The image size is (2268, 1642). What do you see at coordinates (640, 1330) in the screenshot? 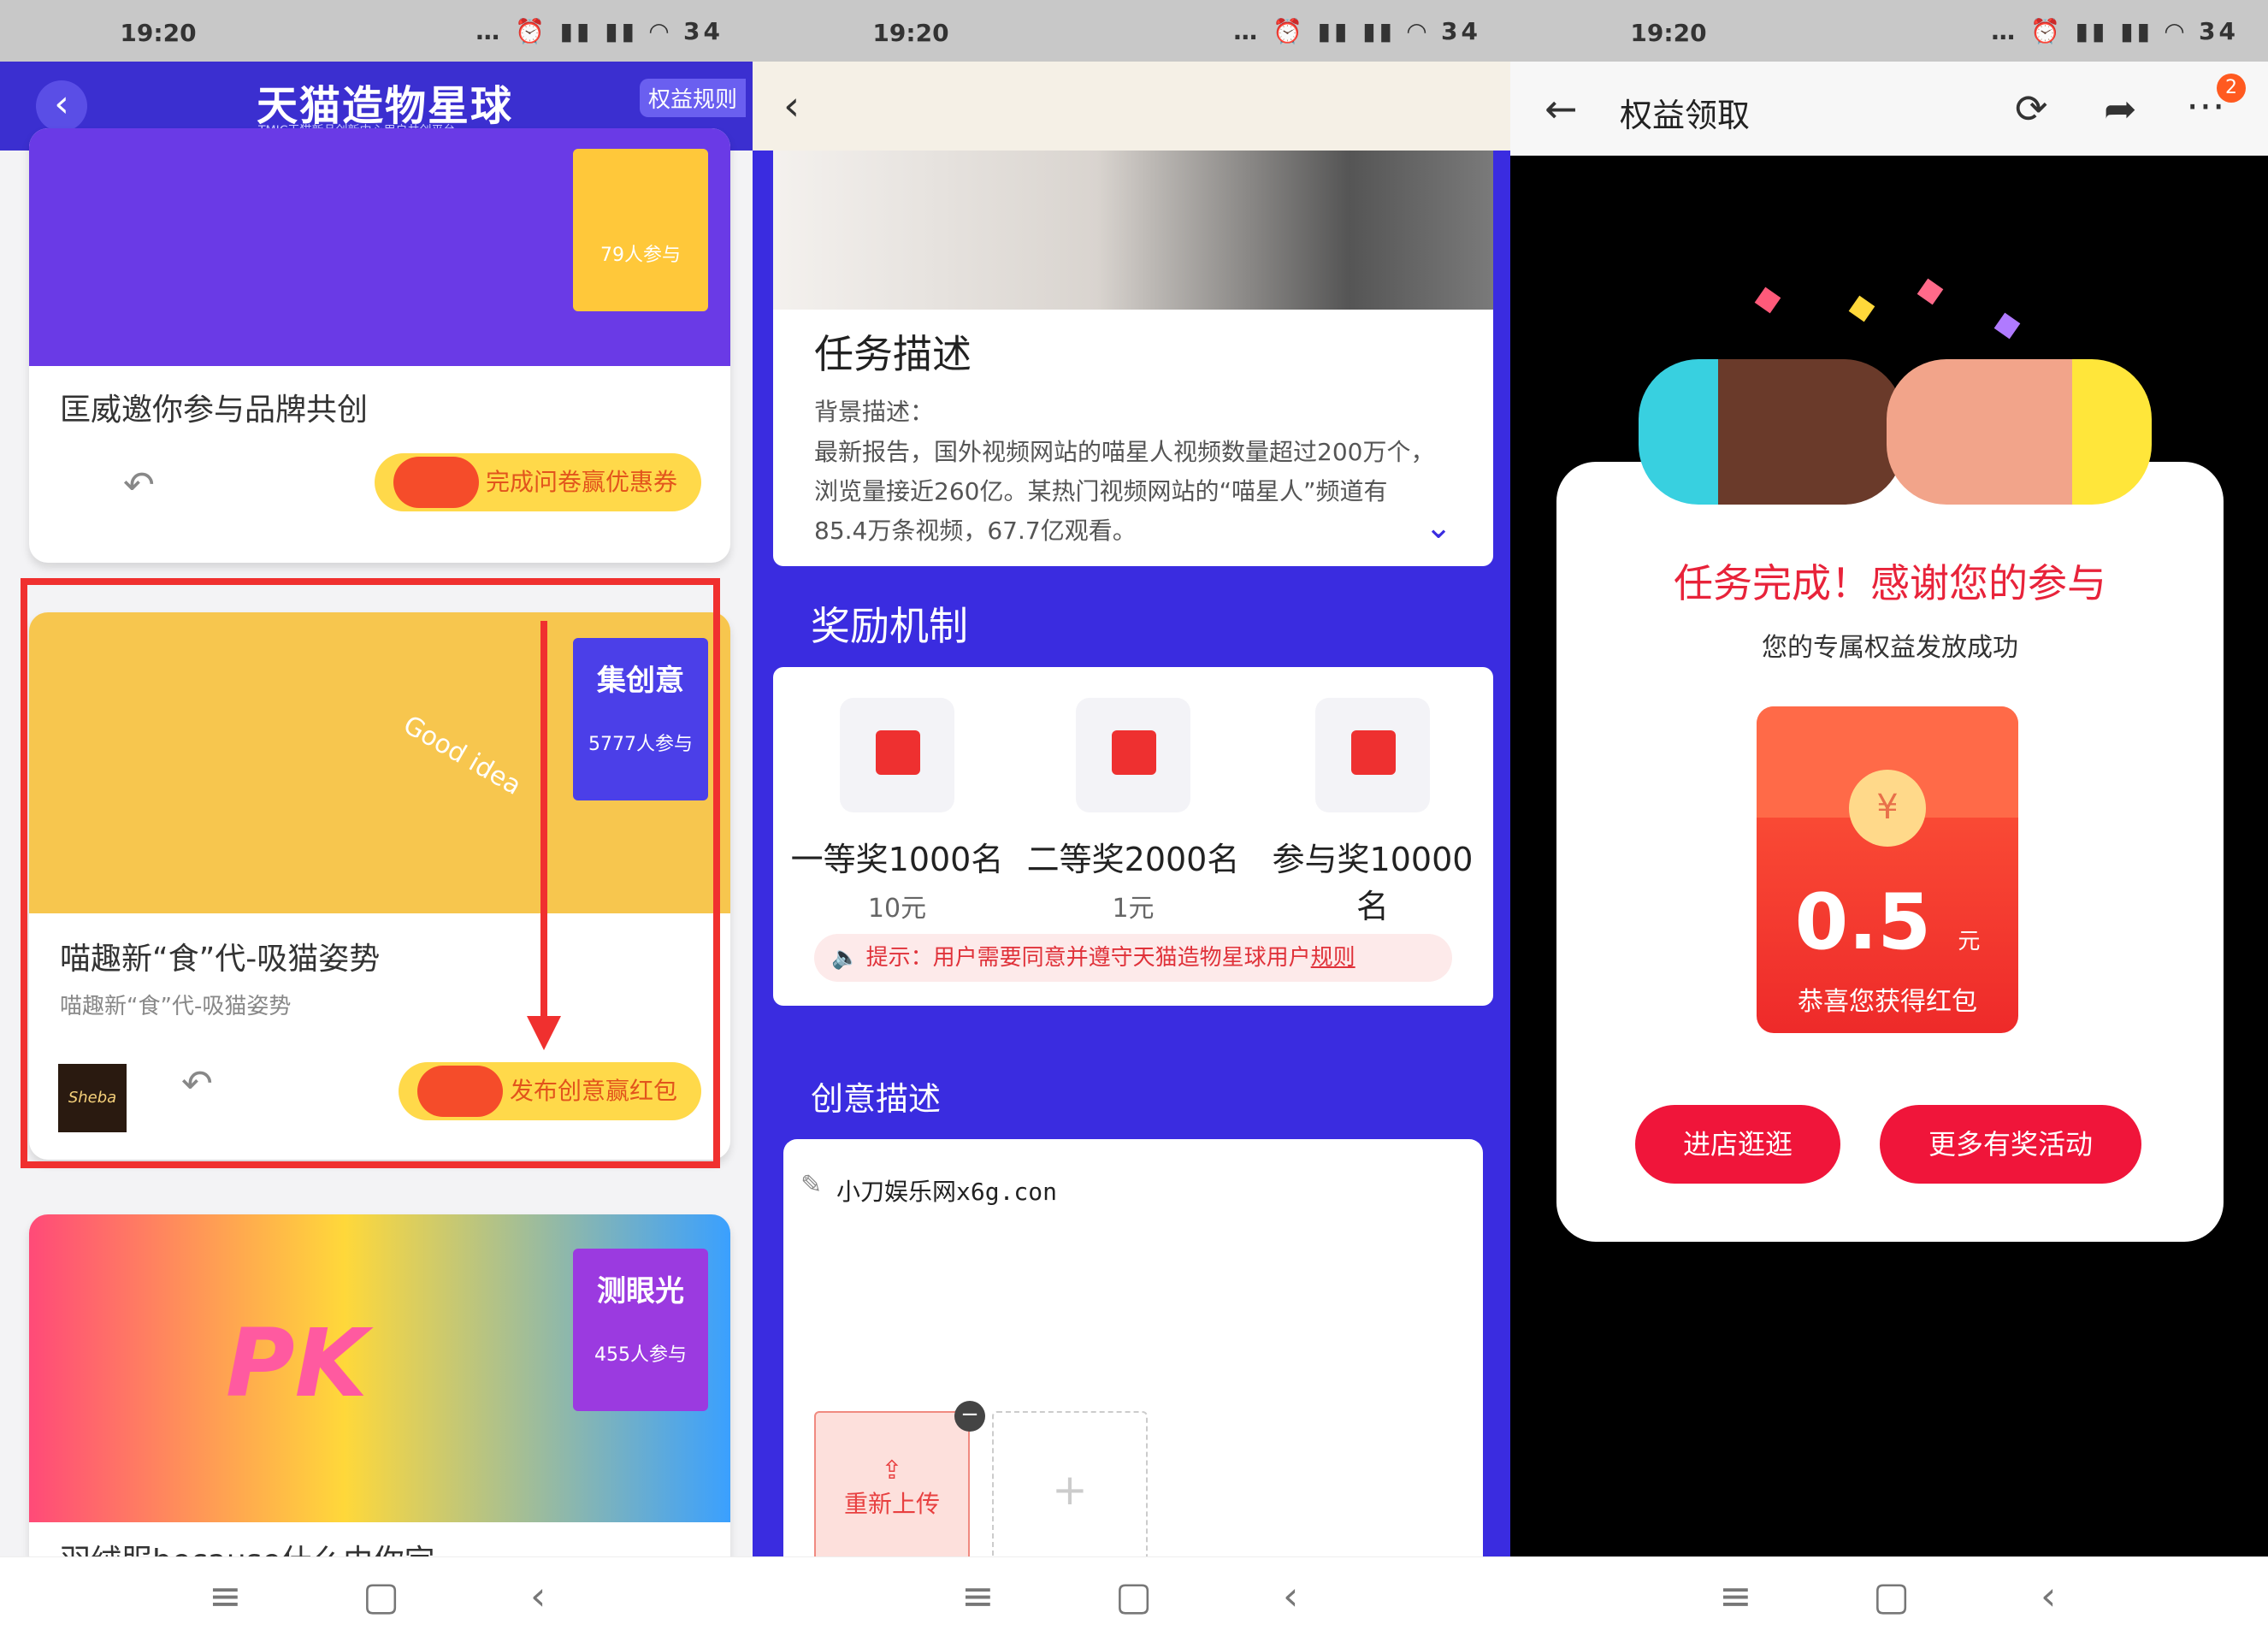
I see `participants-badge: 测眼光 455人参与` at bounding box center [640, 1330].